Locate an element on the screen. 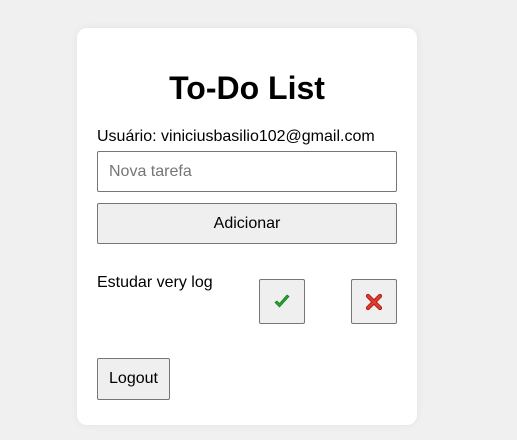  delete-task-button is located at coordinates (374, 301).